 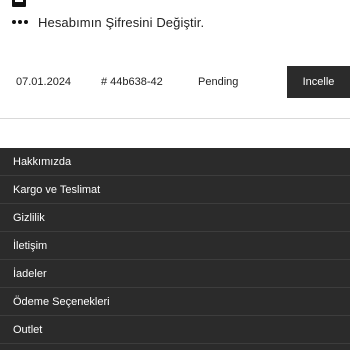 I want to click on footer-link-contact: İletişim, so click(x=175, y=246).